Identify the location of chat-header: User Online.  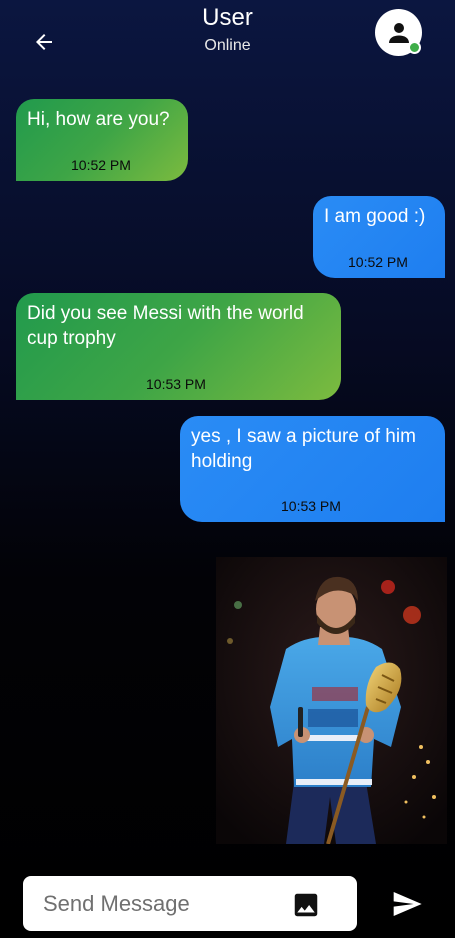
(227, 40).